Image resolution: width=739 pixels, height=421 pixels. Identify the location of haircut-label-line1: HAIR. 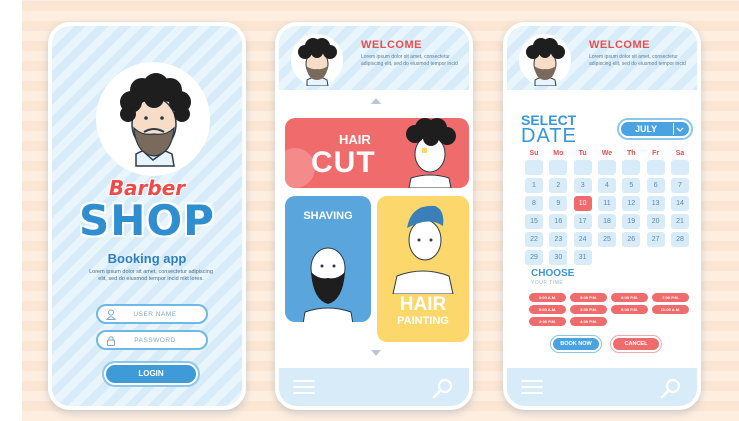
(355, 139).